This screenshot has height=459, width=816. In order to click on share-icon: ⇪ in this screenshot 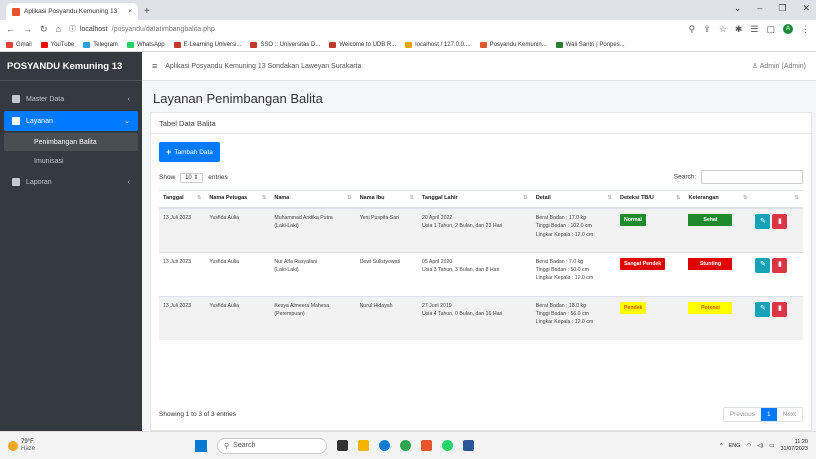, I will do `click(707, 29)`.